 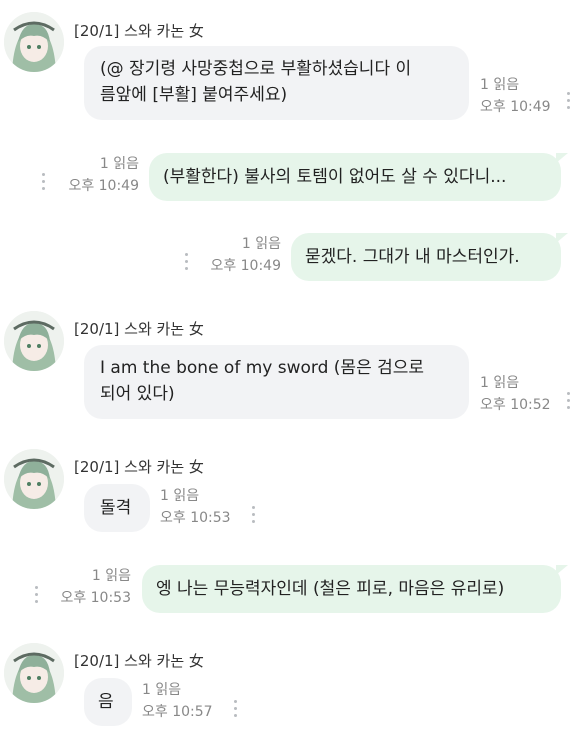 What do you see at coordinates (276, 83) in the screenshot?
I see `message-bubble: (@ 장기령 사망중첩으로 부활하셨습니다 이 름앞에 [부활] 붙여주세요)` at bounding box center [276, 83].